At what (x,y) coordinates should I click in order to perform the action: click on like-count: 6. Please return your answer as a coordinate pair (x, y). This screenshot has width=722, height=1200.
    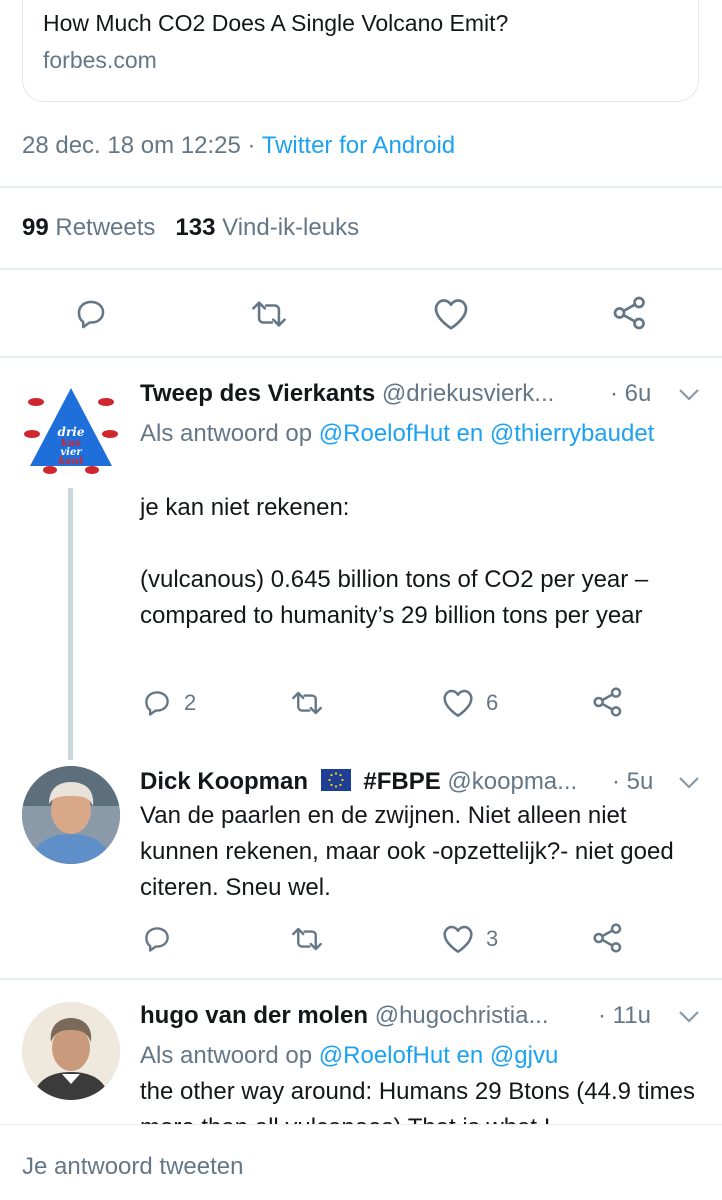
    Looking at the image, I should click on (492, 702).